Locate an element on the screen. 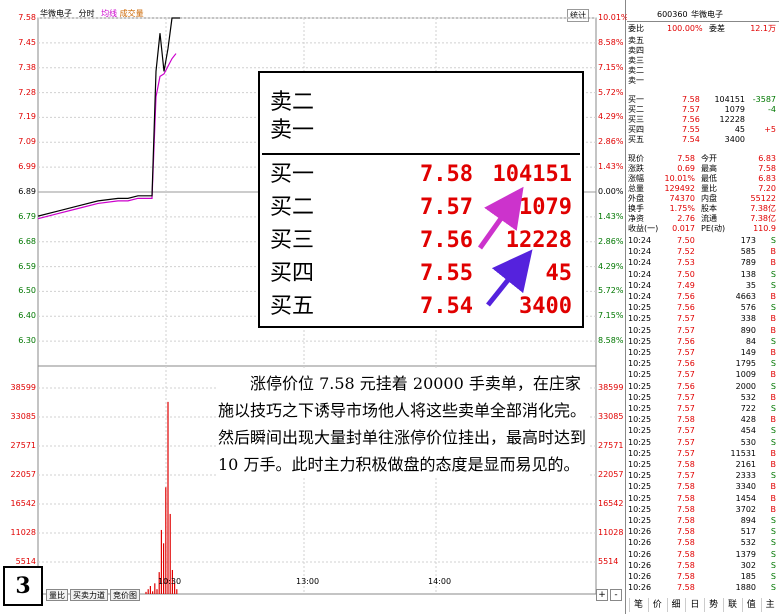  tick-volume: 173 is located at coordinates (748, 240).